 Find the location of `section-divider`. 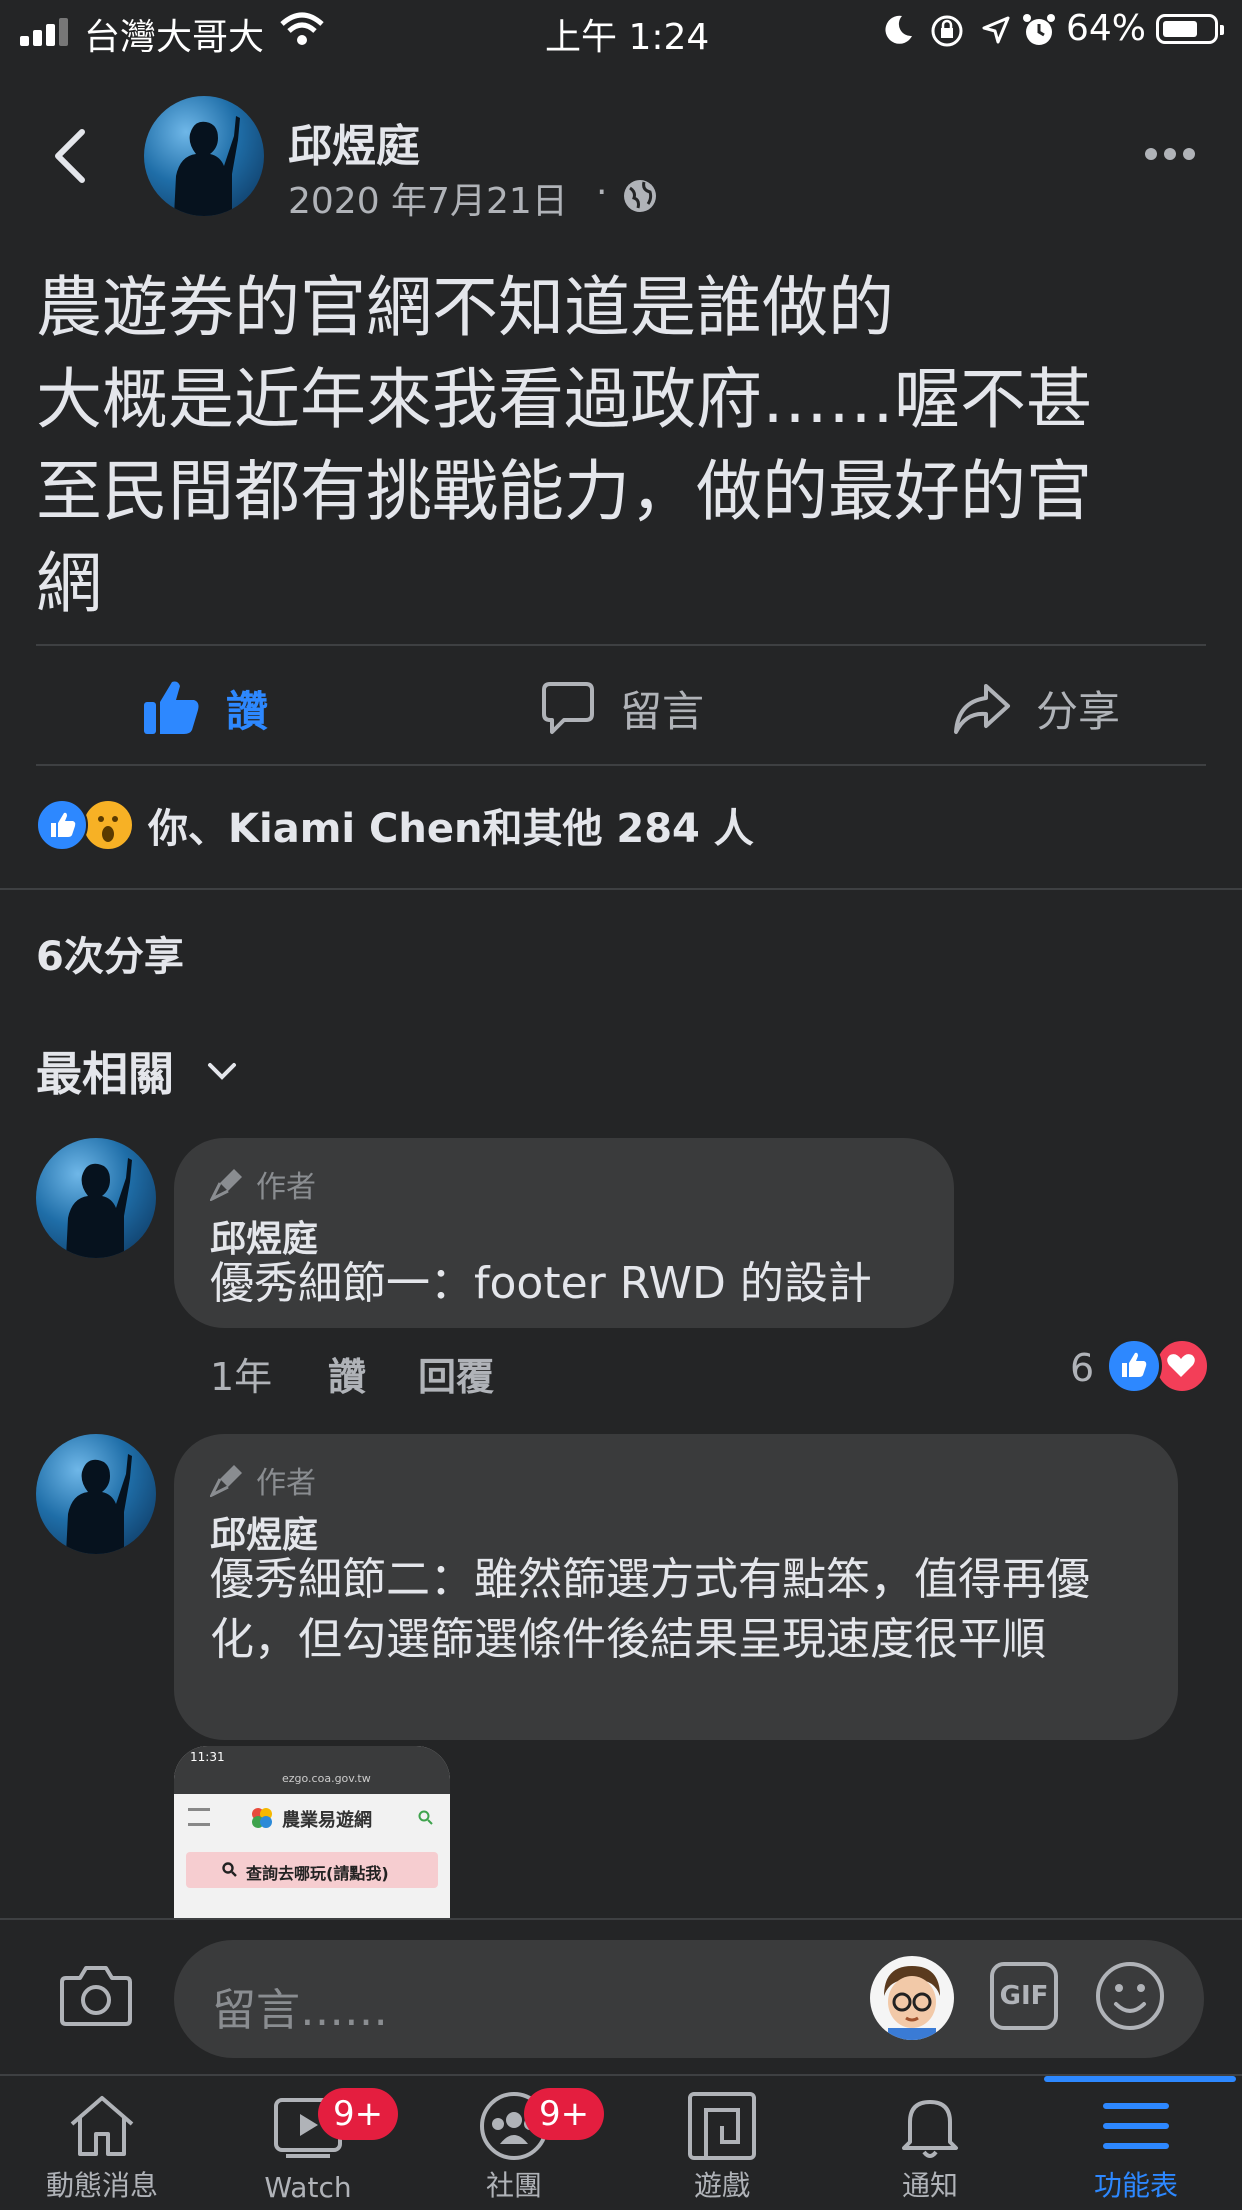

section-divider is located at coordinates (621, 889).